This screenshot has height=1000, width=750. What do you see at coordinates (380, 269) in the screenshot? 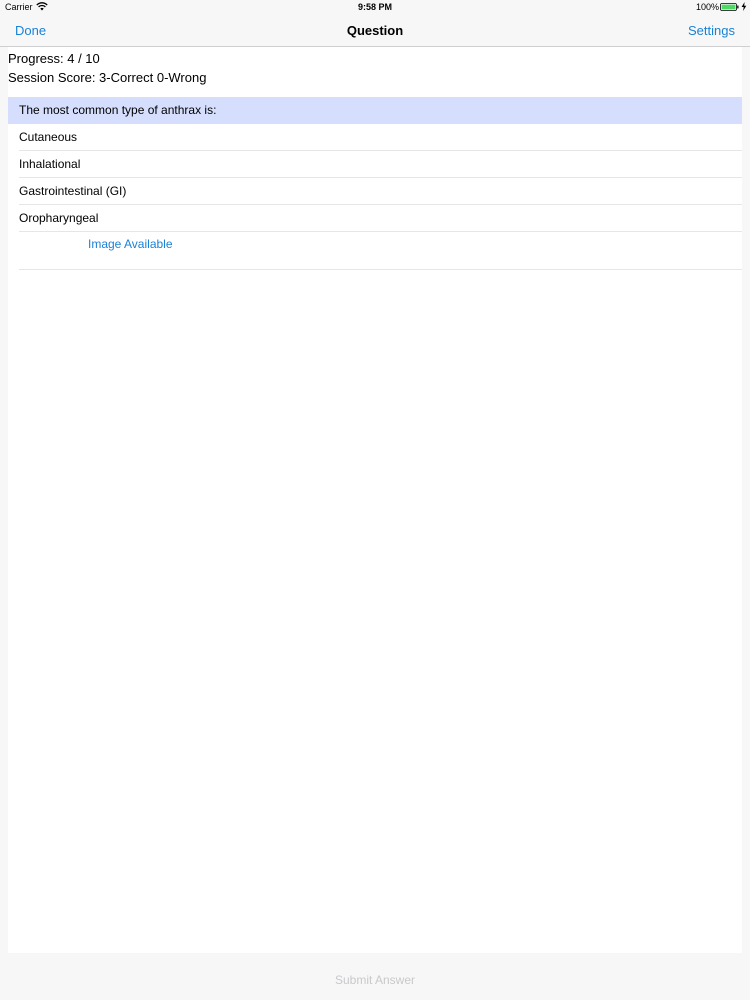
I see `row-divider` at bounding box center [380, 269].